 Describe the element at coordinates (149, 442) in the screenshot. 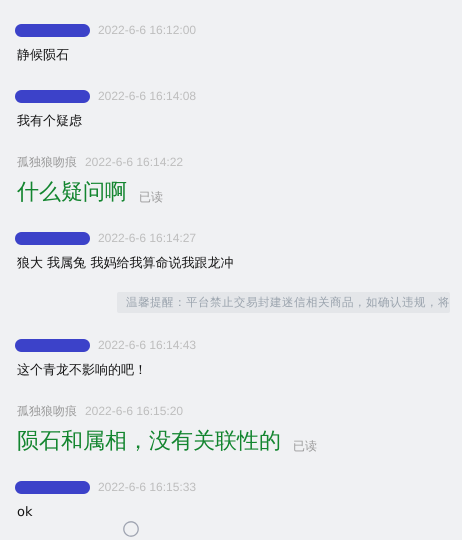

I see `message-text: 陨石和属相，没有关联性的` at that location.